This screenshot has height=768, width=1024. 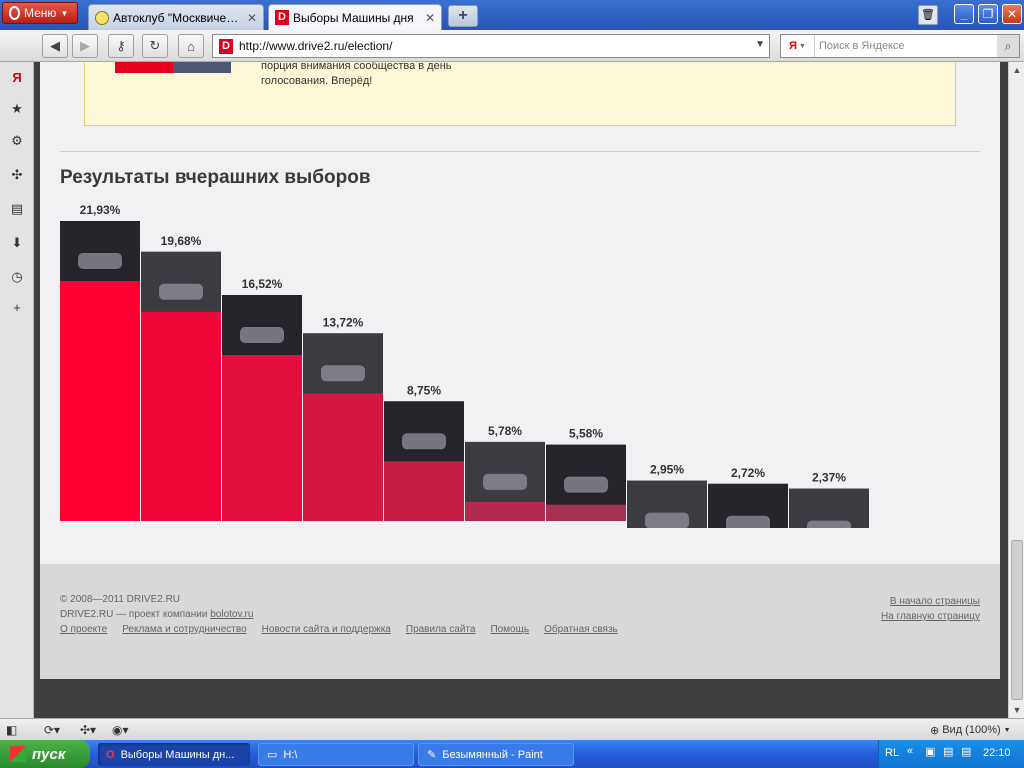 I want to click on scroll-thumb, so click(x=1017, y=620).